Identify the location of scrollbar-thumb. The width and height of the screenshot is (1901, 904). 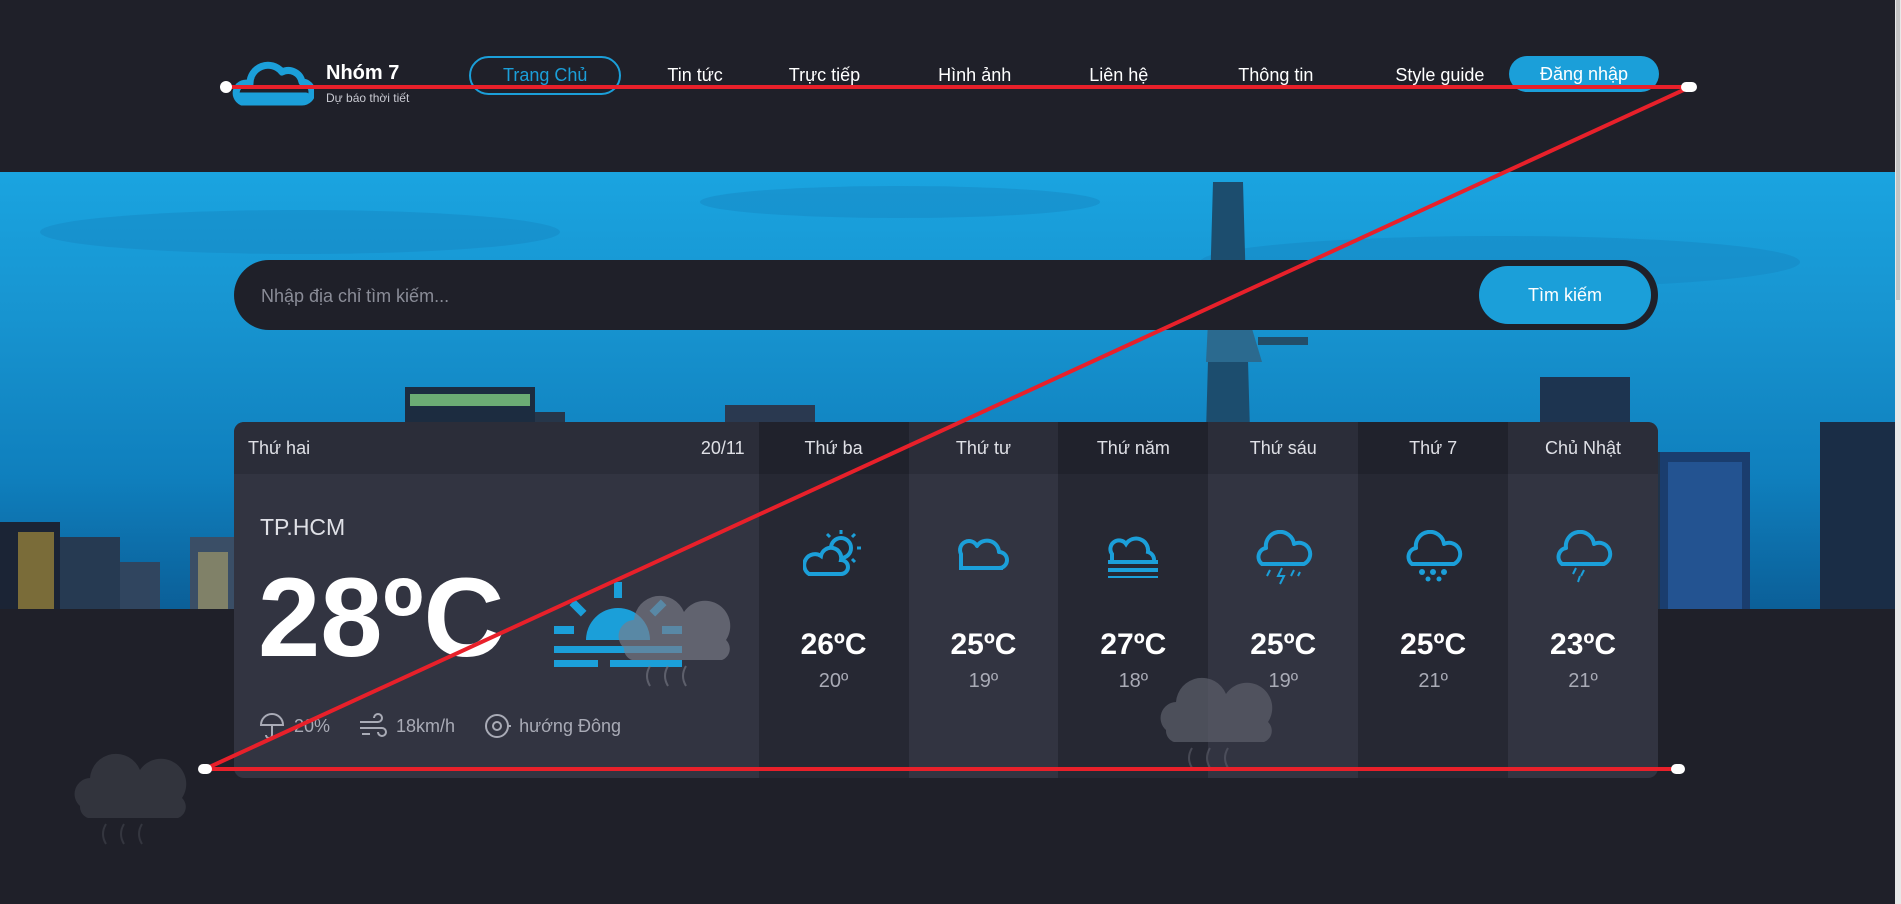
(1898, 150).